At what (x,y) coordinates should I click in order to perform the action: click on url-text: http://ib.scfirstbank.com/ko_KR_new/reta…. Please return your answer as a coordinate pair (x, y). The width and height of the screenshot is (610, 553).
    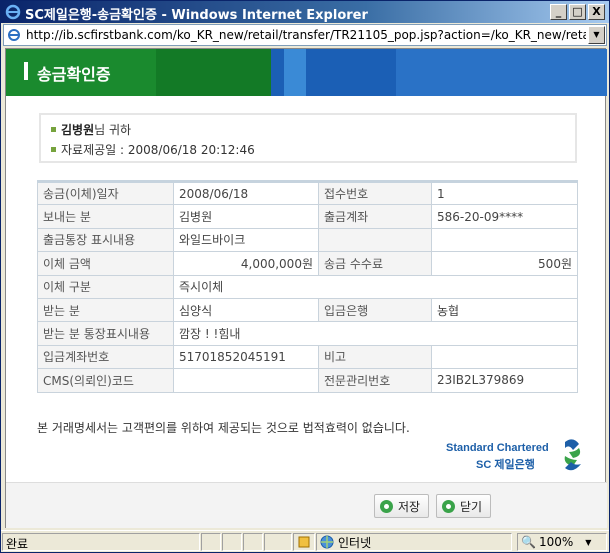
    Looking at the image, I should click on (306, 35).